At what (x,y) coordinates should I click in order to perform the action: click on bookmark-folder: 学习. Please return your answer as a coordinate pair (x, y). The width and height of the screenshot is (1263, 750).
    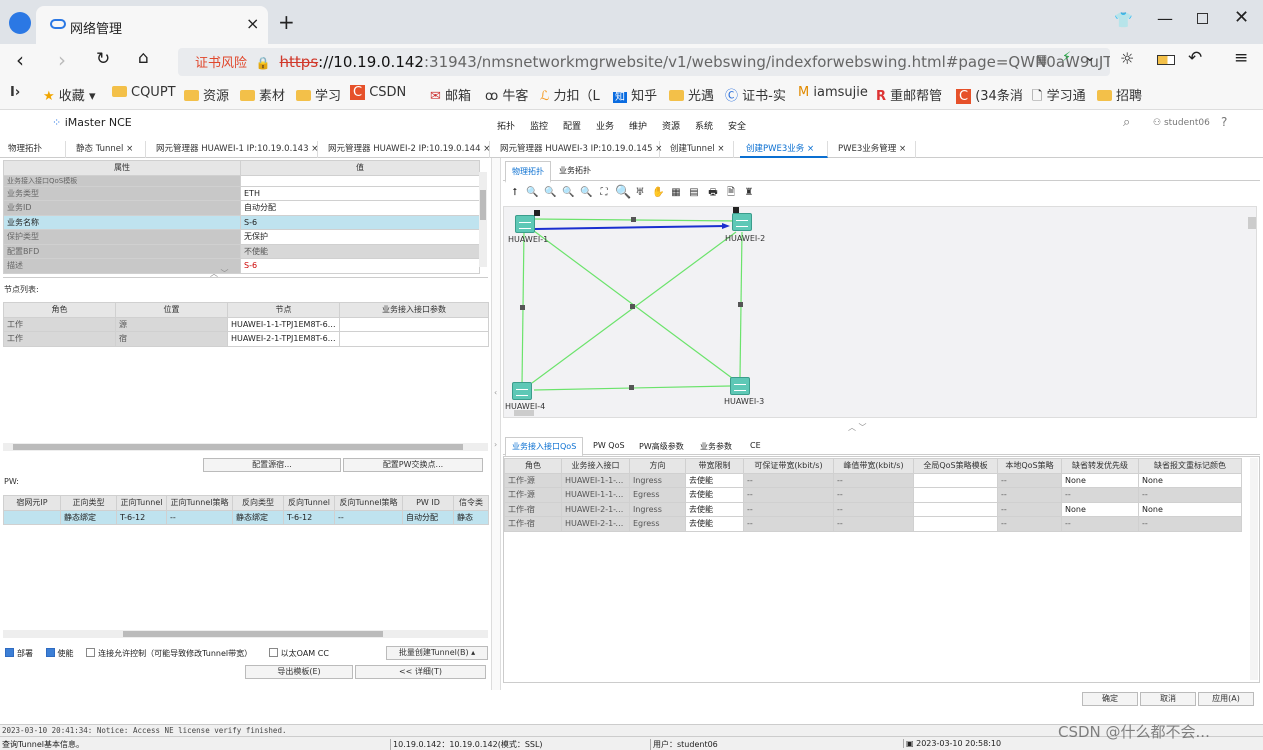
    Looking at the image, I should click on (318, 94).